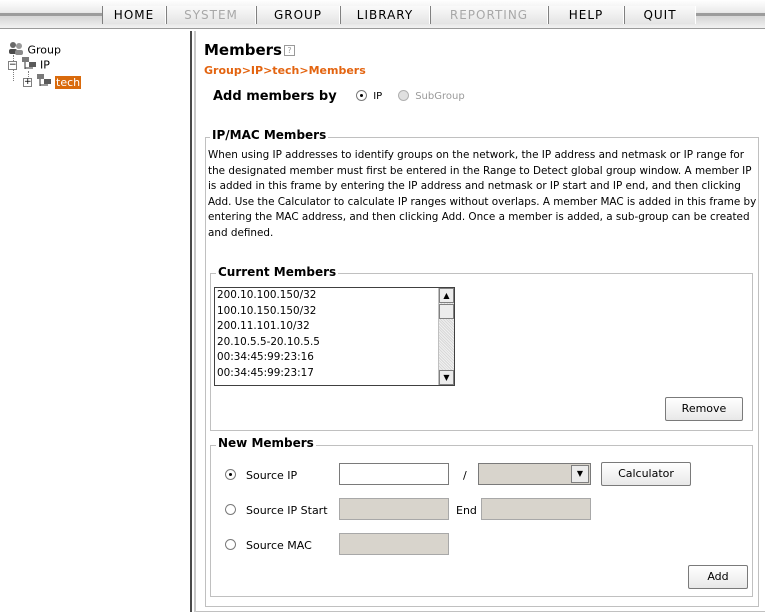 The image size is (765, 612). Describe the element at coordinates (446, 311) in the screenshot. I see `scroll-thumb` at that location.